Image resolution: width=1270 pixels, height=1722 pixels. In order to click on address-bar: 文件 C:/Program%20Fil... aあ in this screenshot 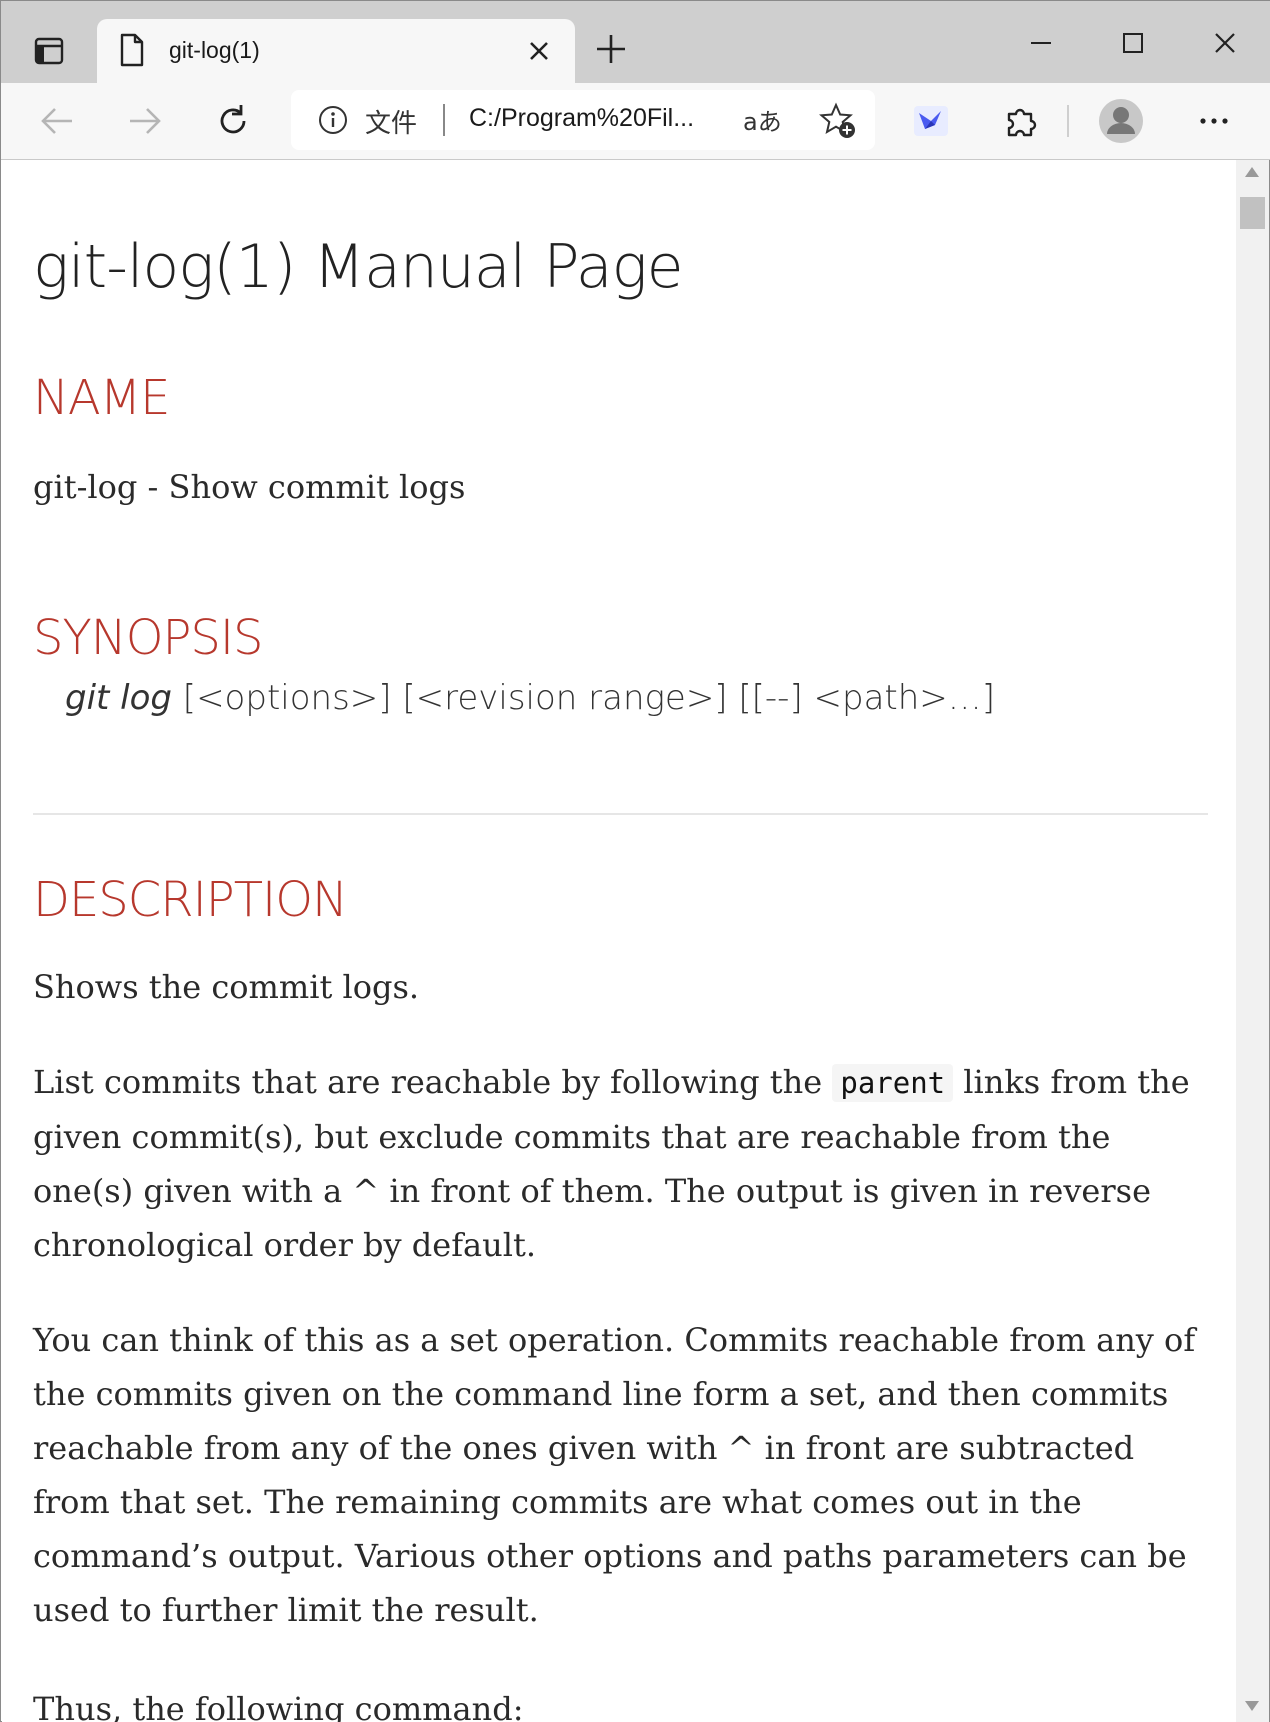, I will do `click(583, 120)`.